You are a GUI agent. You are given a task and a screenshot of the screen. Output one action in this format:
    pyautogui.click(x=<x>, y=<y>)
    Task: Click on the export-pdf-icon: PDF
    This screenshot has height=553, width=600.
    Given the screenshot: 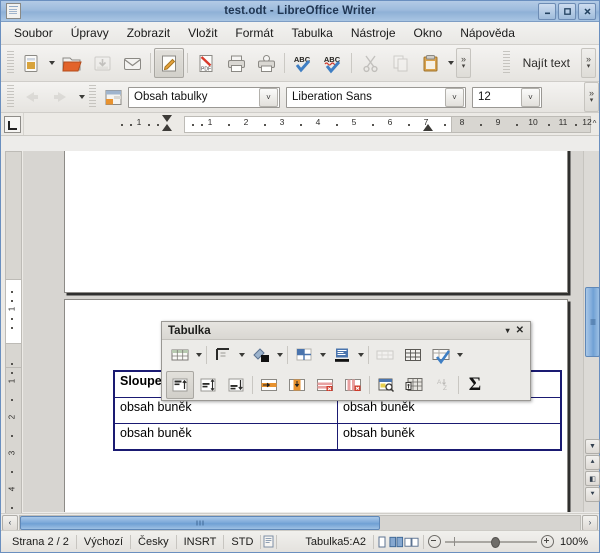 What is the action you would take?
    pyautogui.click(x=206, y=63)
    